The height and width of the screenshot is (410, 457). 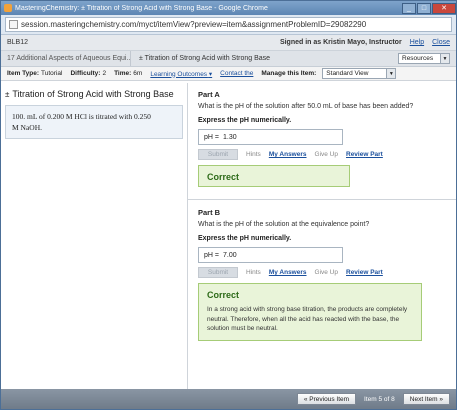 What do you see at coordinates (52, 73) in the screenshot?
I see `item-type-value: Tutorial` at bounding box center [52, 73].